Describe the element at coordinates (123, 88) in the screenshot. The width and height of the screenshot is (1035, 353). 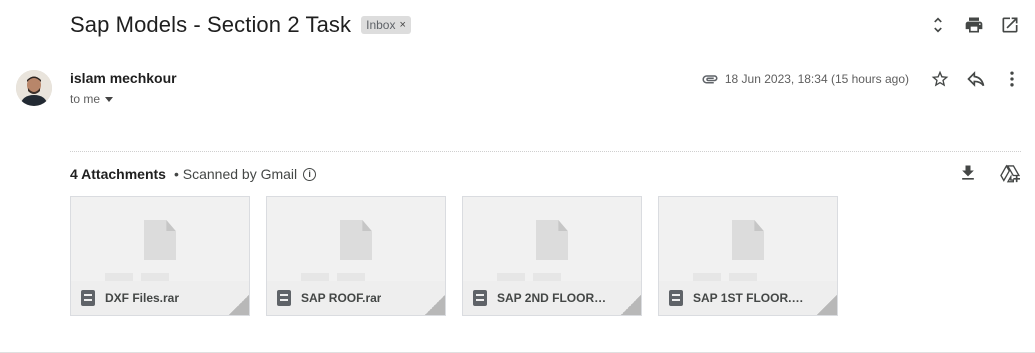
I see `sender-block: islam mechkour to me` at that location.